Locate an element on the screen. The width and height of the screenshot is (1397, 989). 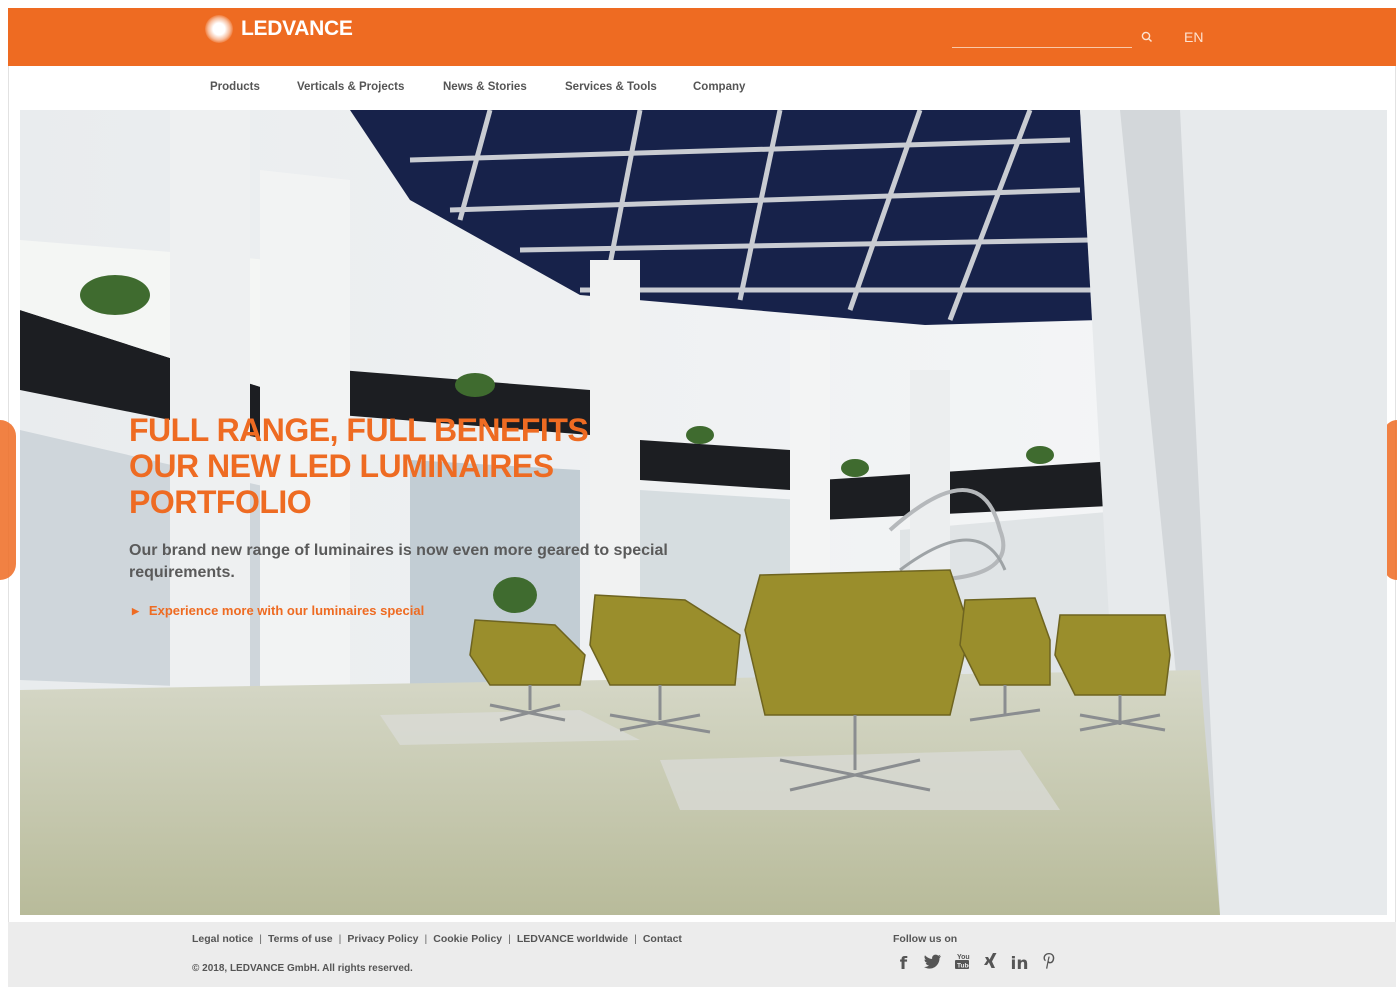
hero-headline-line-1: FULL RANGE, FULL BENEFITS is located at coordinates (359, 430).